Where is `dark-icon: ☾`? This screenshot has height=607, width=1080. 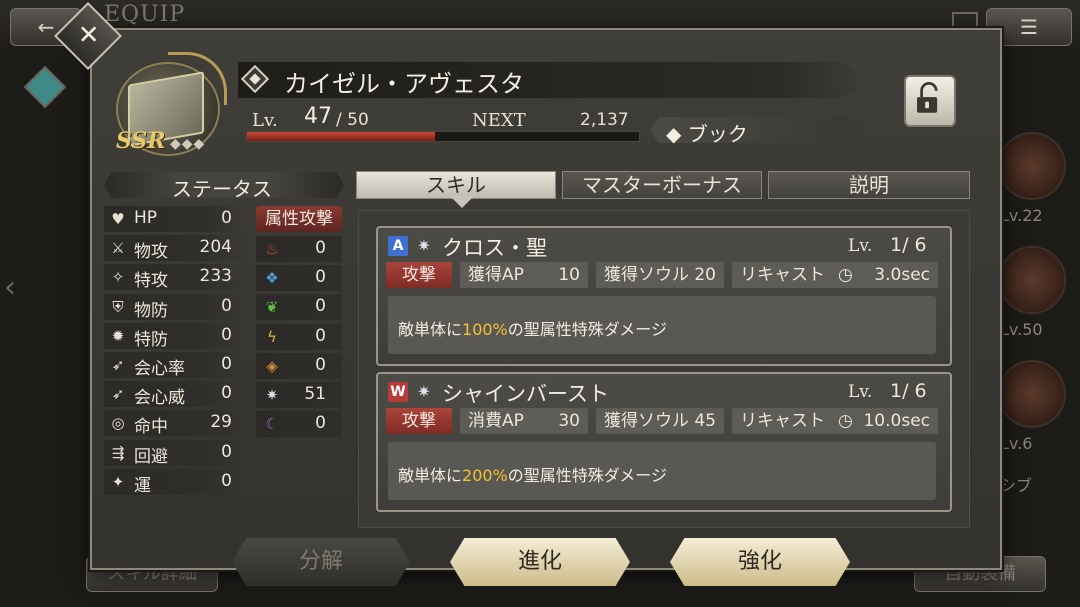 dark-icon: ☾ is located at coordinates (272, 424).